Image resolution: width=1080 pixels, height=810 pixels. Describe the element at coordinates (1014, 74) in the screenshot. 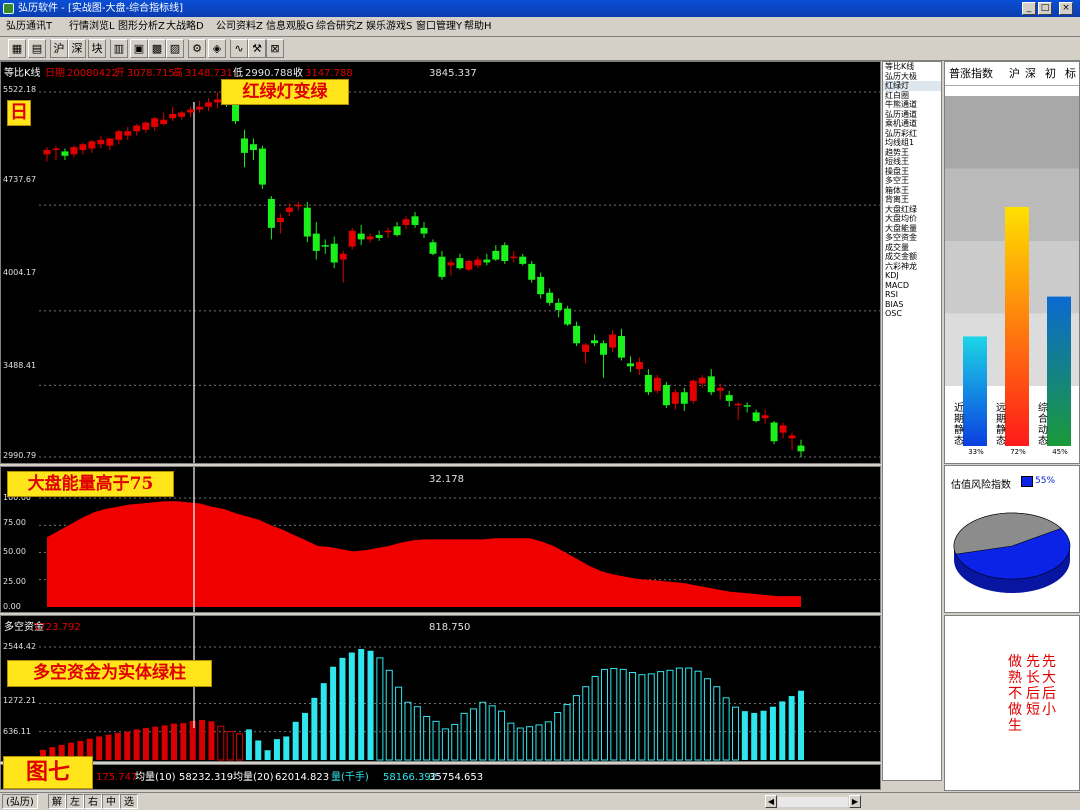

I see `tab-shanghai: 沪` at that location.